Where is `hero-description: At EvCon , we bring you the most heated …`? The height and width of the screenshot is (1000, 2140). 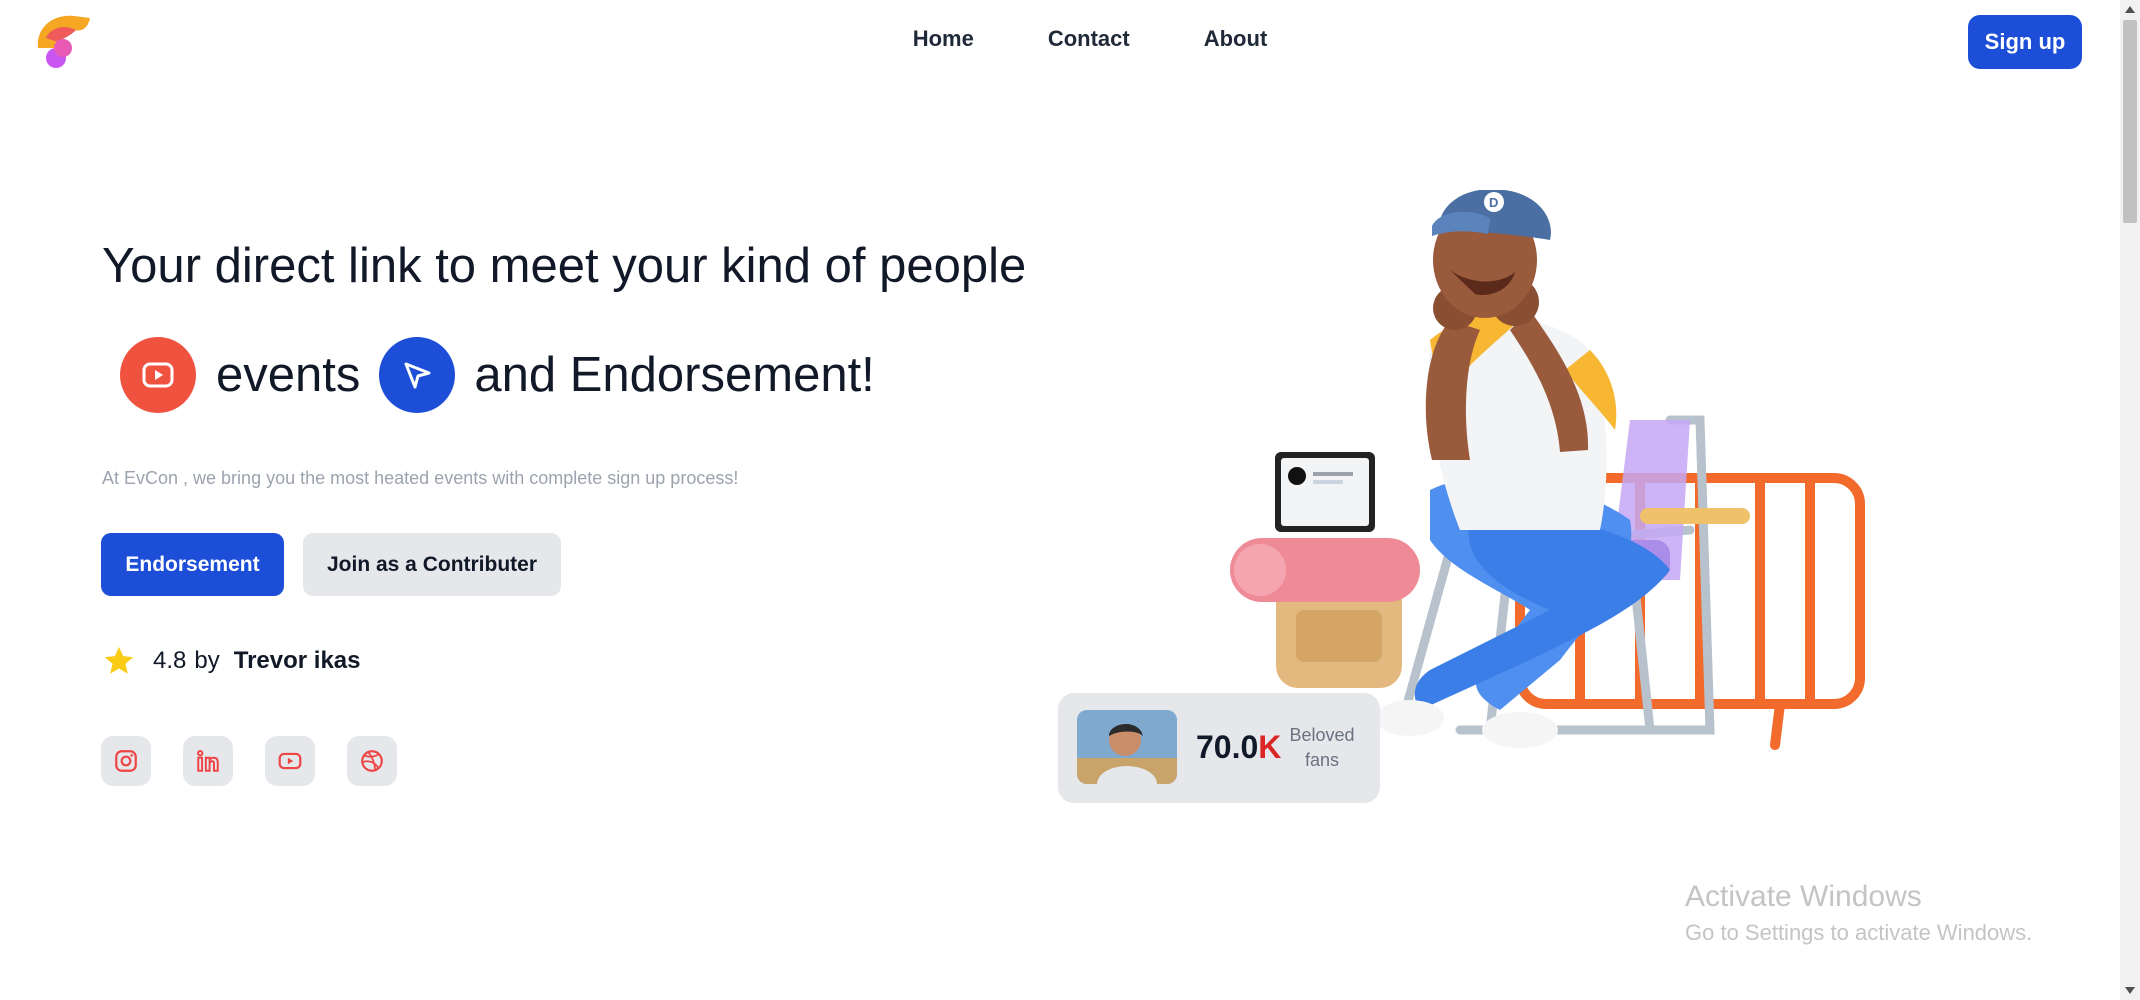 hero-description: At EvCon , we bring you the most heated … is located at coordinates (420, 478).